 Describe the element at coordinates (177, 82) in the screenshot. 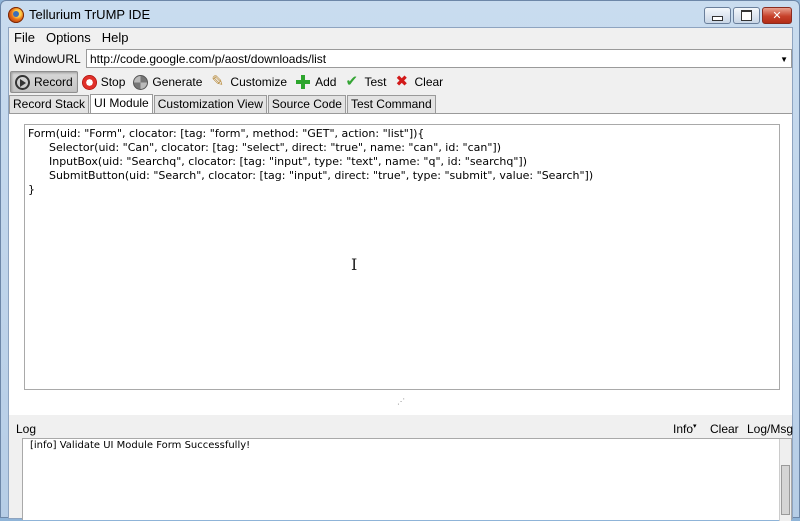

I see `generate-label: Generate` at that location.